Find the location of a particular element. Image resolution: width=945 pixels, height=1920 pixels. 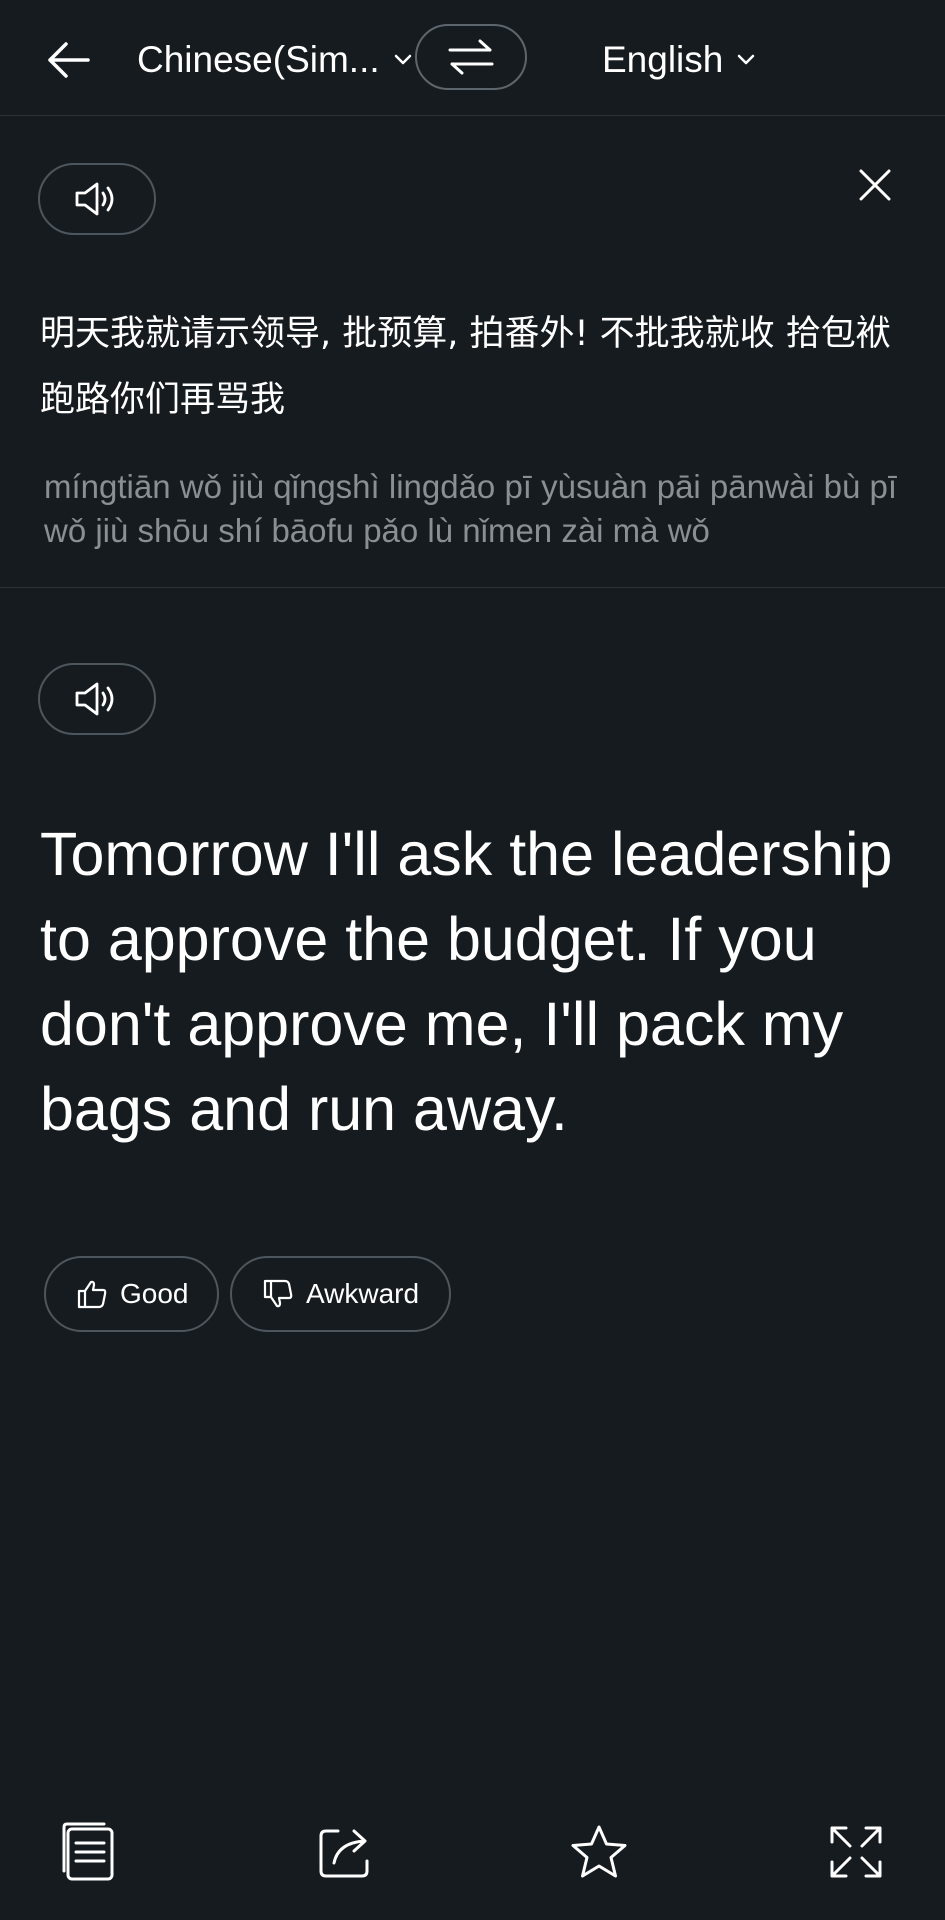

good-label: Good is located at coordinates (154, 1293).